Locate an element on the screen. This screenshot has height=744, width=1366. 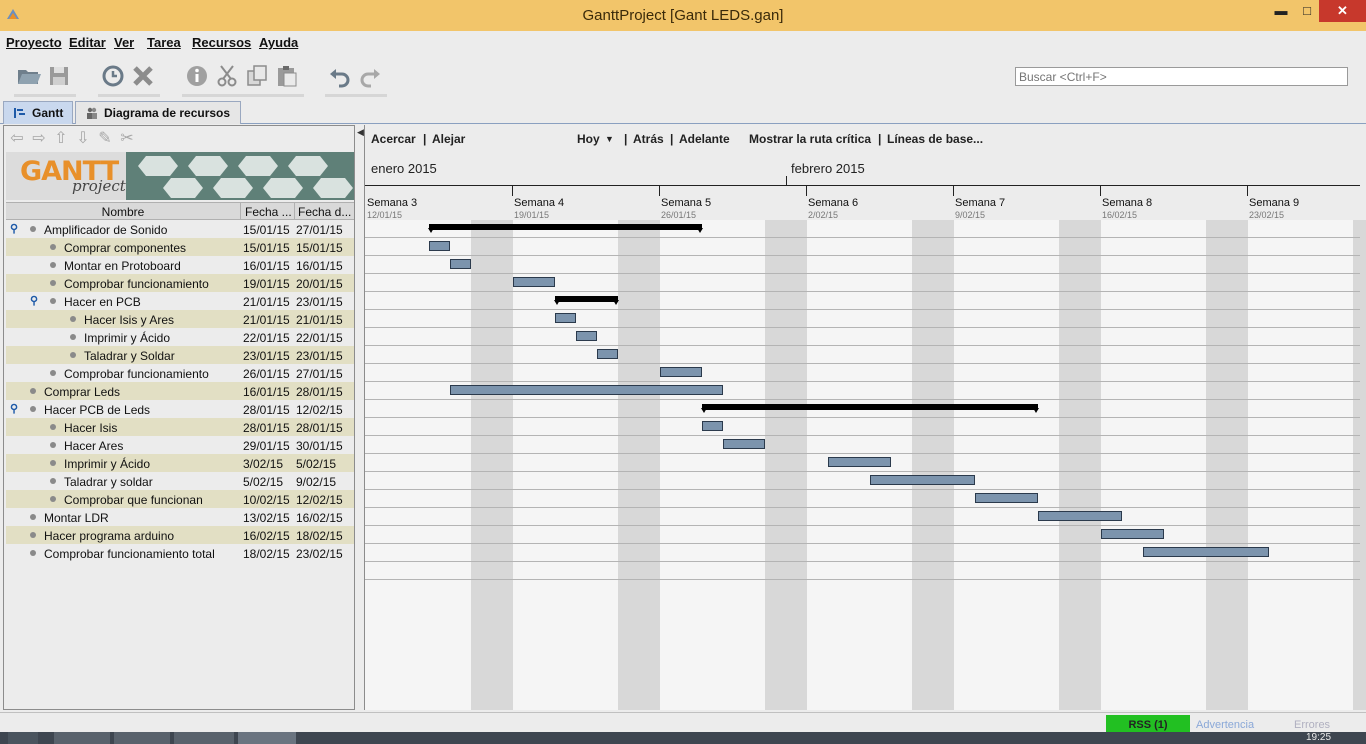
task-row: Imprimir y Ácido 22/01/15 22/01/15 is located at coordinates (180, 337).